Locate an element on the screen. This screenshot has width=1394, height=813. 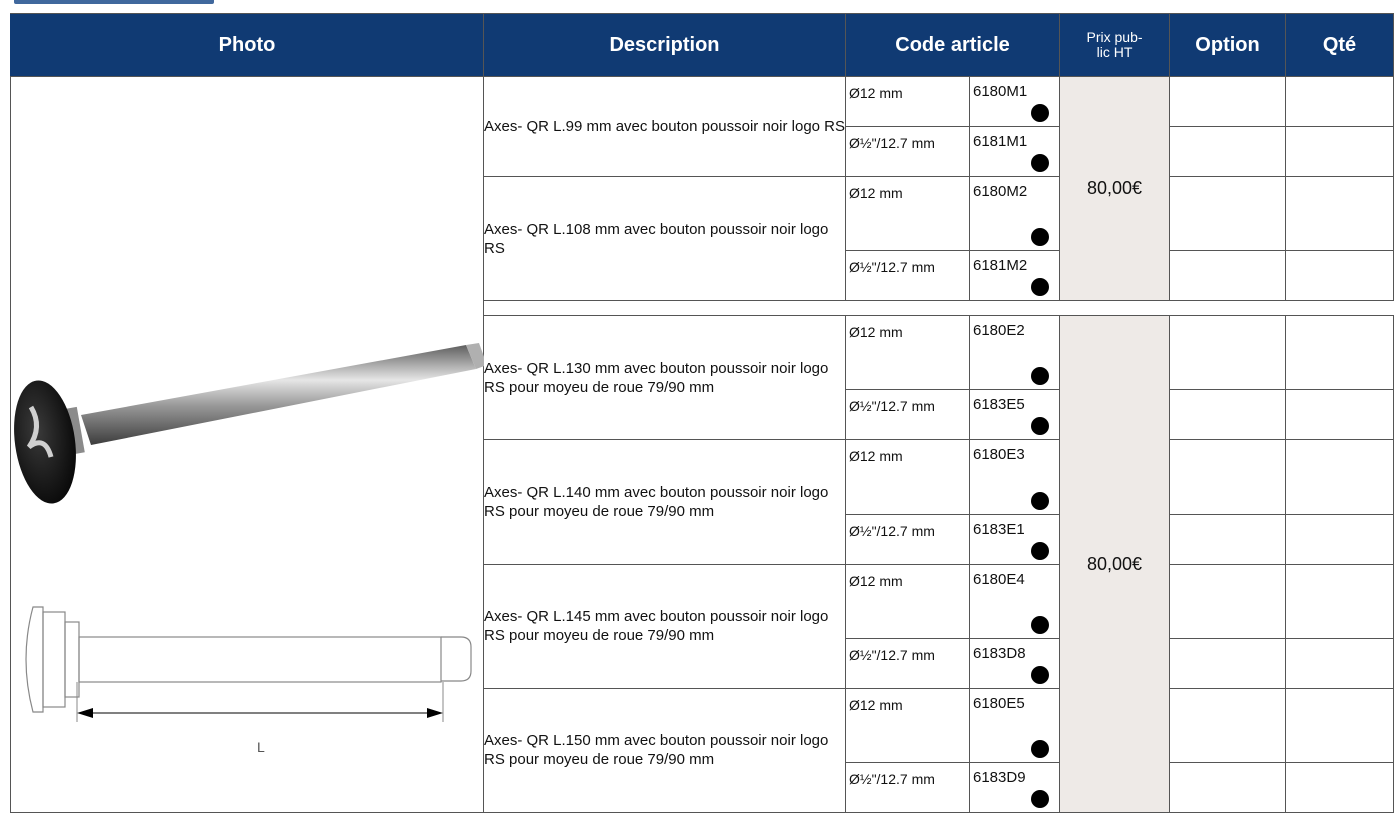
top-strip is located at coordinates (697, 6).